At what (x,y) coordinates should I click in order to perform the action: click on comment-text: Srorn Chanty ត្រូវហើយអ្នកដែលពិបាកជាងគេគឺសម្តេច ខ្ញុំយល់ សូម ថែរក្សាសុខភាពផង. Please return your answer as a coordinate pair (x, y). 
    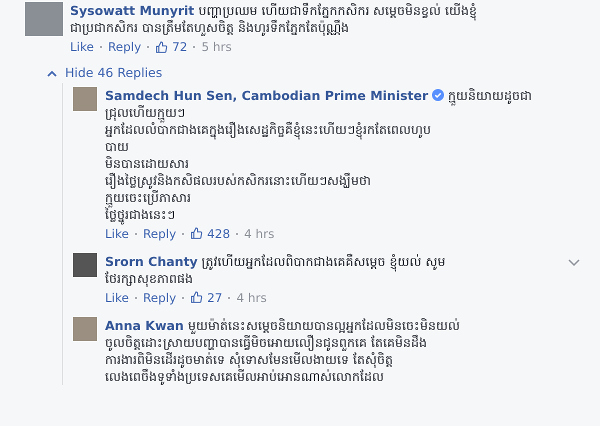
    Looking at the image, I should click on (276, 269).